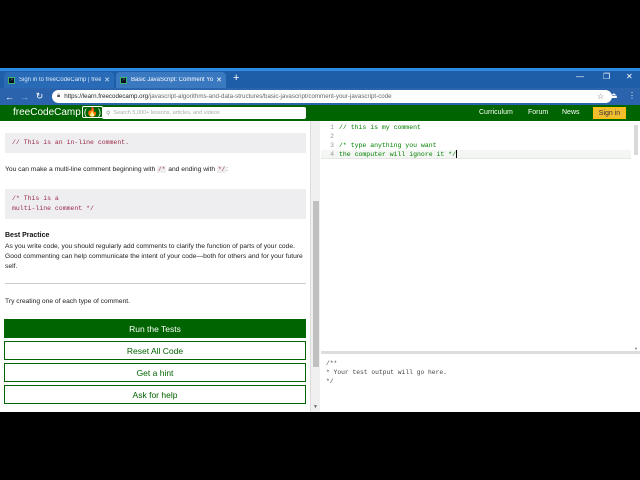 Image resolution: width=640 pixels, height=480 pixels. I want to click on window-close-icon: ✕, so click(629, 76).